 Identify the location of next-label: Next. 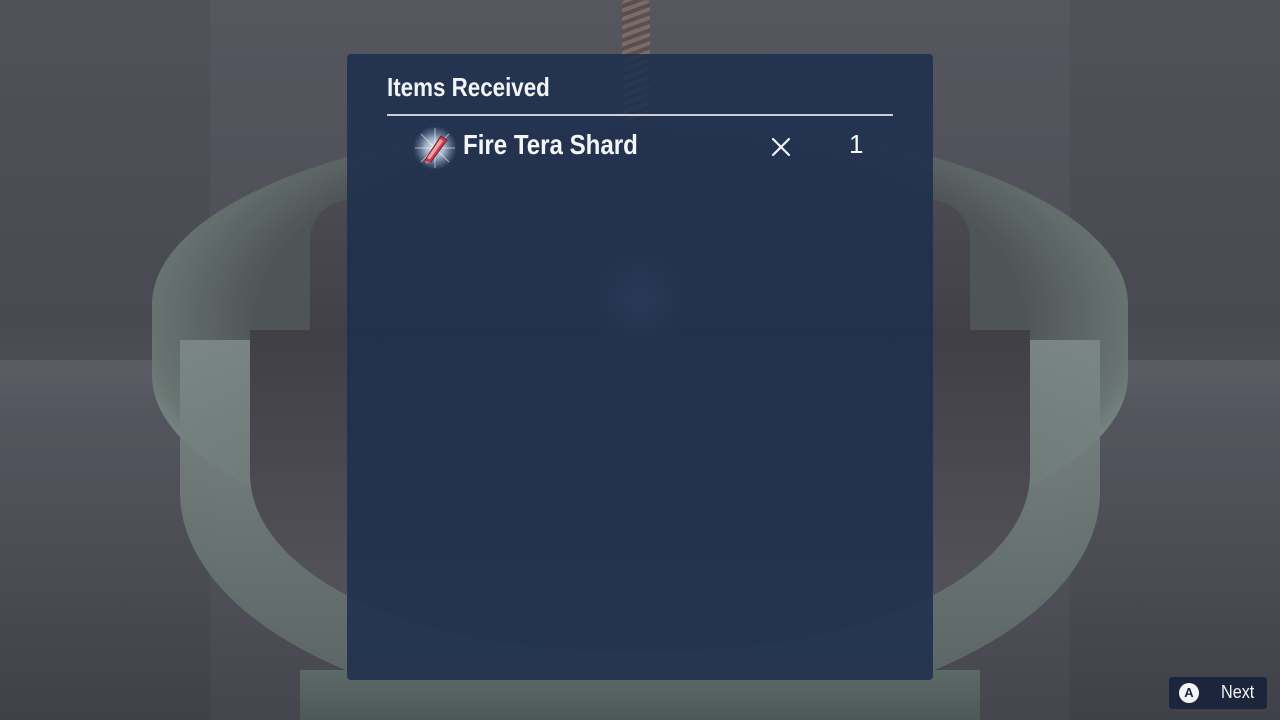
(1238, 692).